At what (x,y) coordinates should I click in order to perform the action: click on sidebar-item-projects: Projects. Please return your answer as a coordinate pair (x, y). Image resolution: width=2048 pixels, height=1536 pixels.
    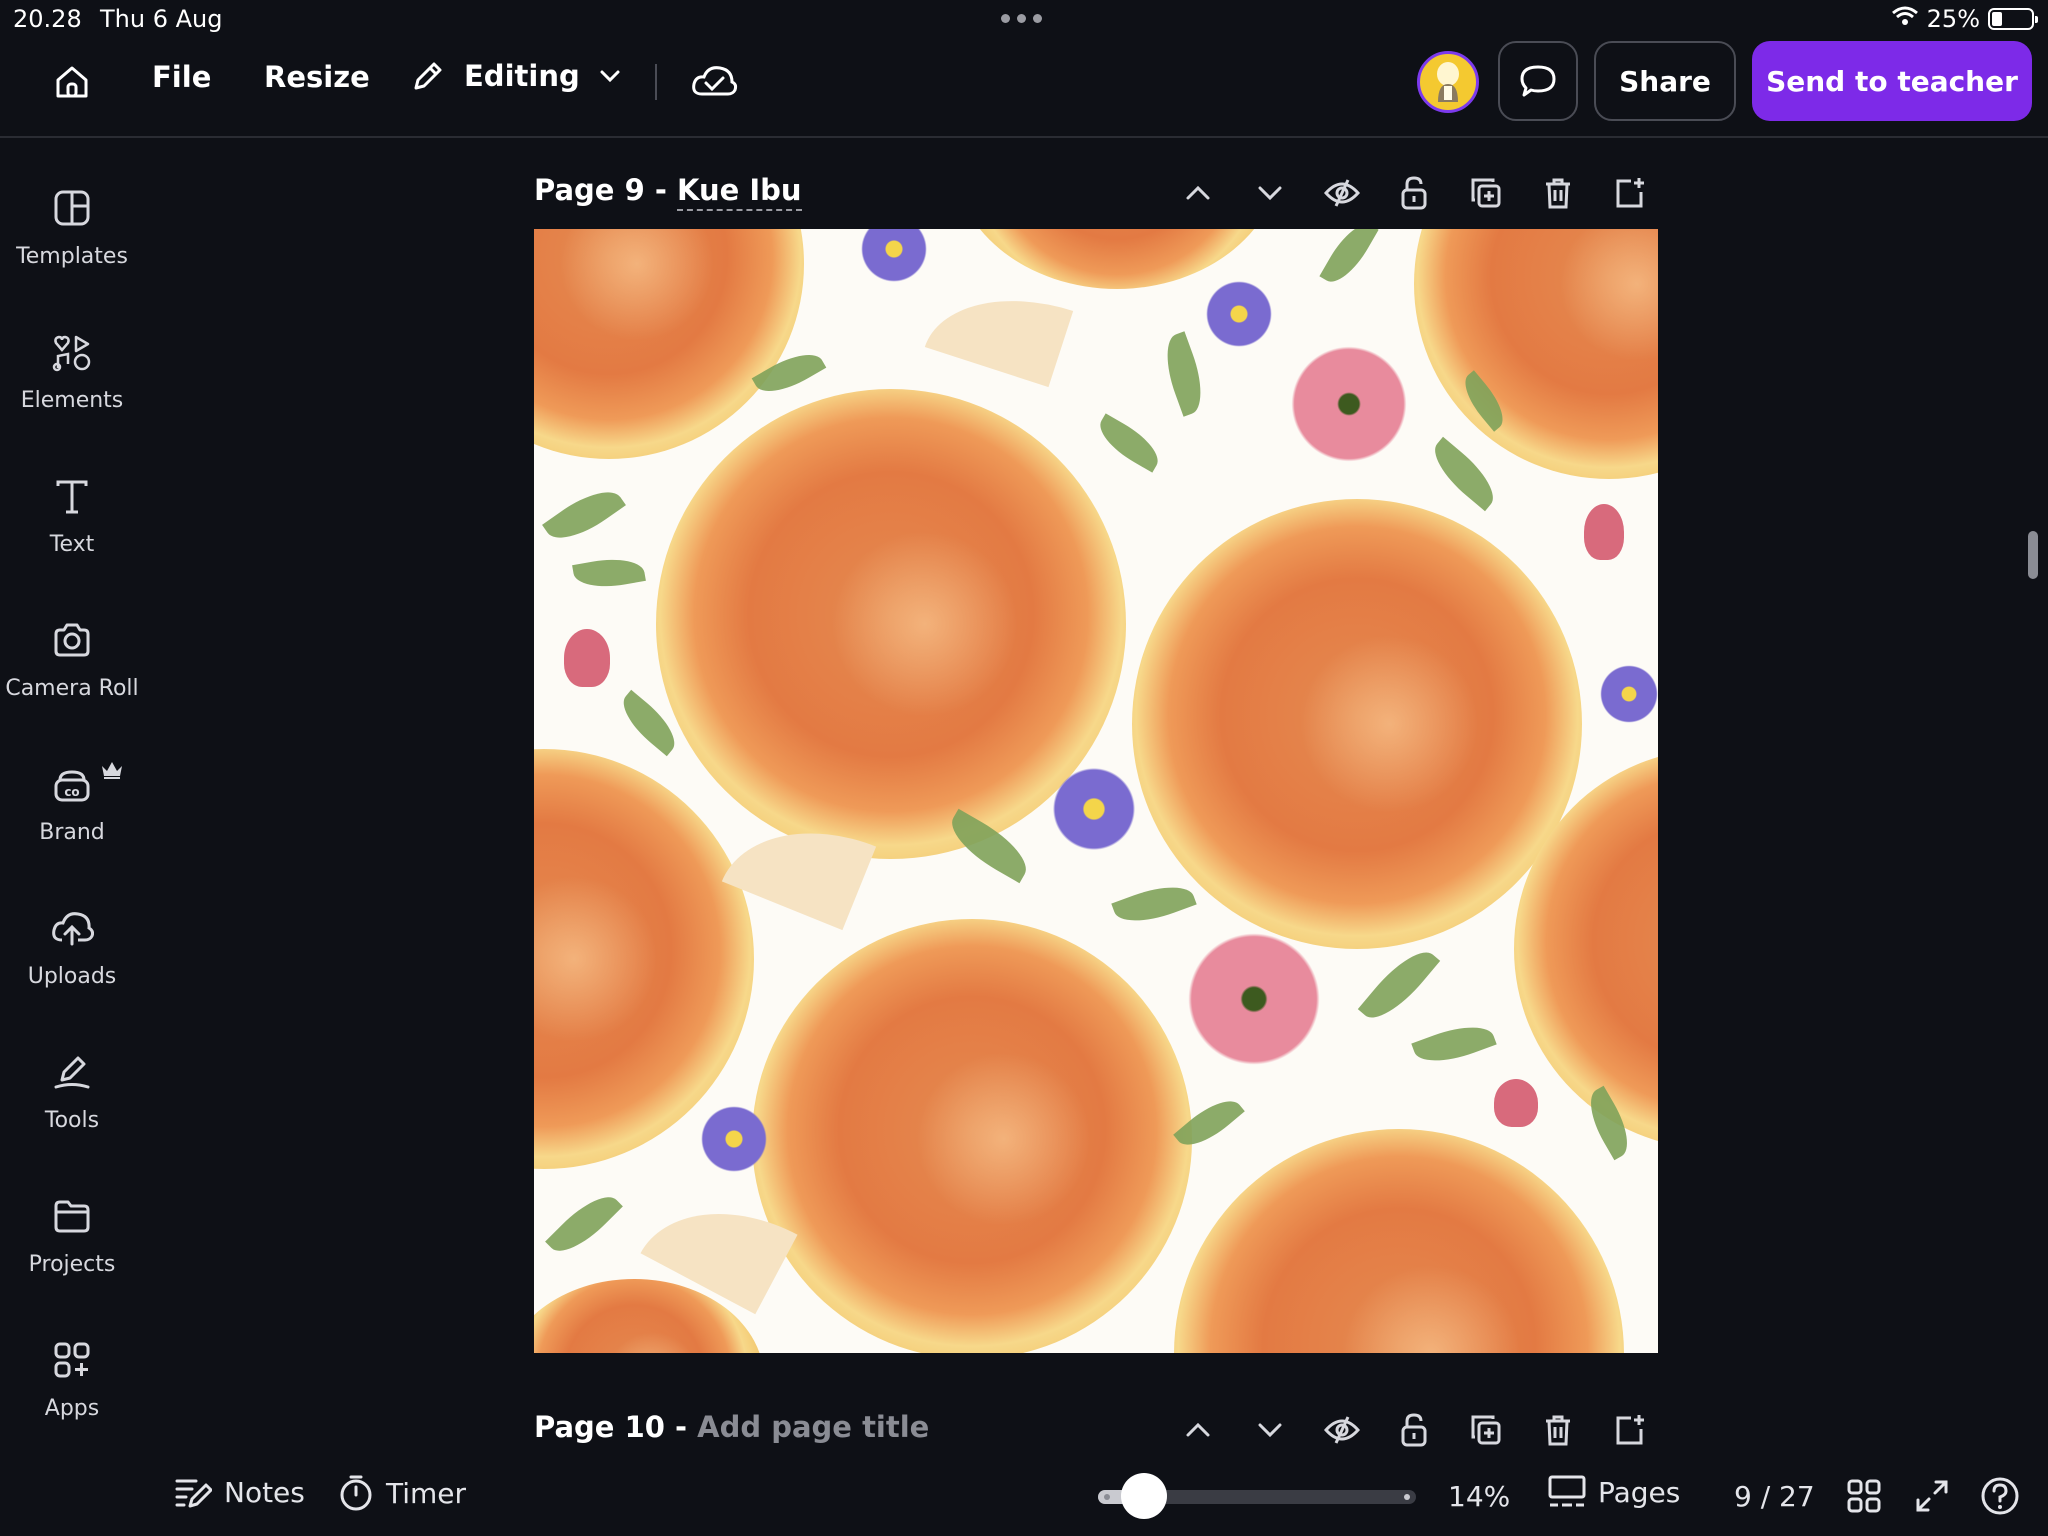
    Looking at the image, I should click on (72, 1213).